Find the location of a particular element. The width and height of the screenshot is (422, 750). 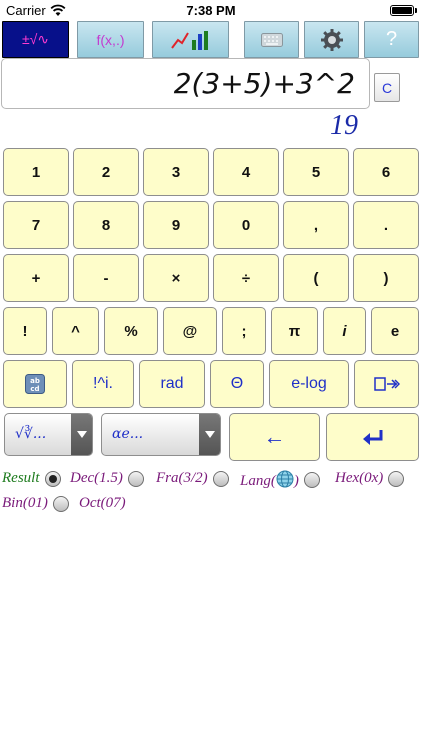

key-delete is located at coordinates (386, 384).